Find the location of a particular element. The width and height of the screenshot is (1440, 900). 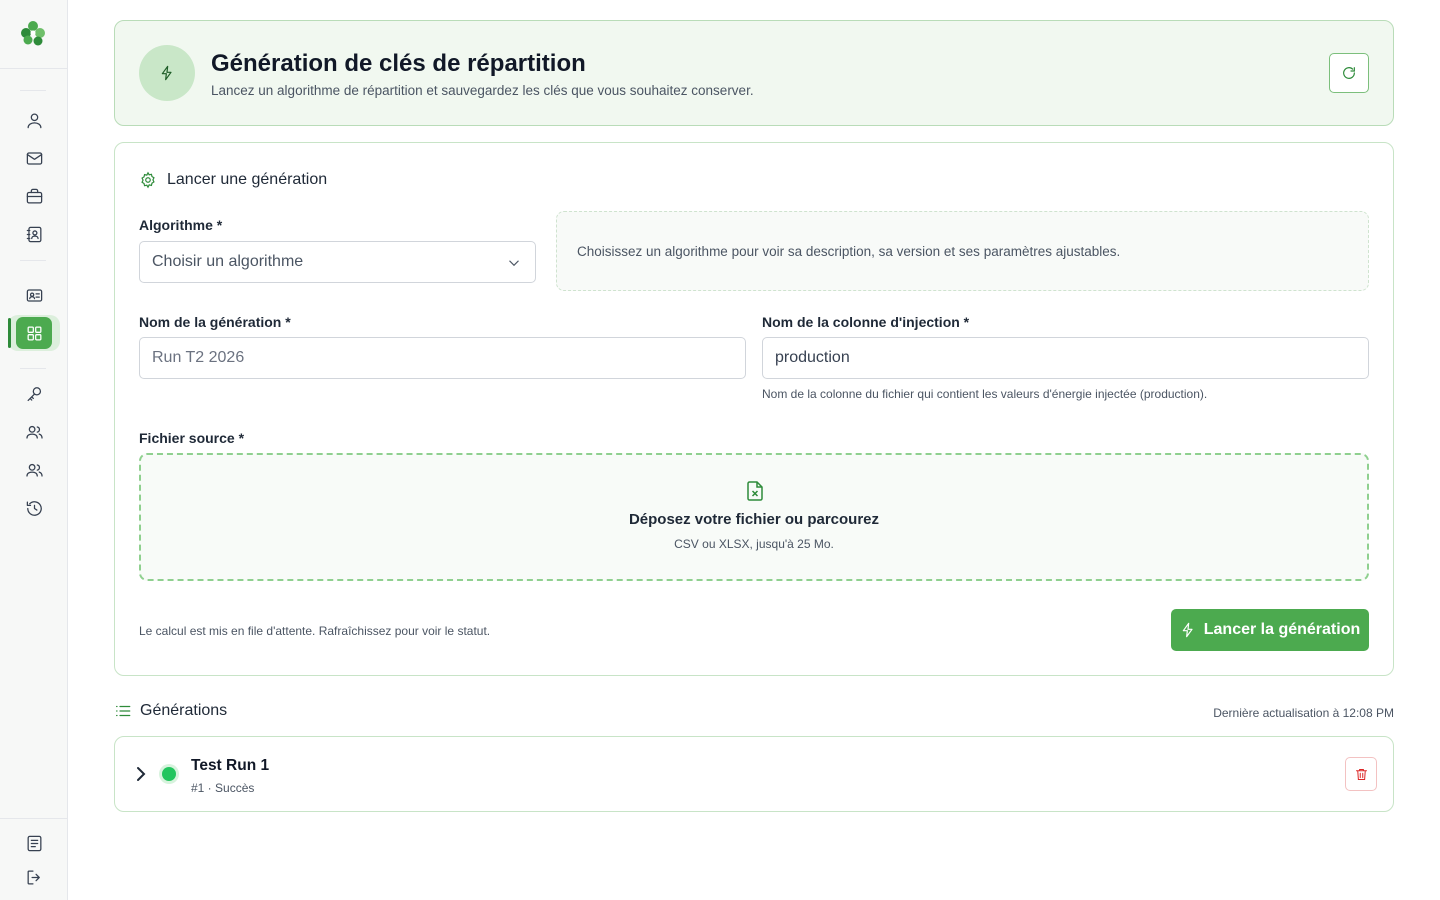

nav-briefcase-icon is located at coordinates (34, 196).